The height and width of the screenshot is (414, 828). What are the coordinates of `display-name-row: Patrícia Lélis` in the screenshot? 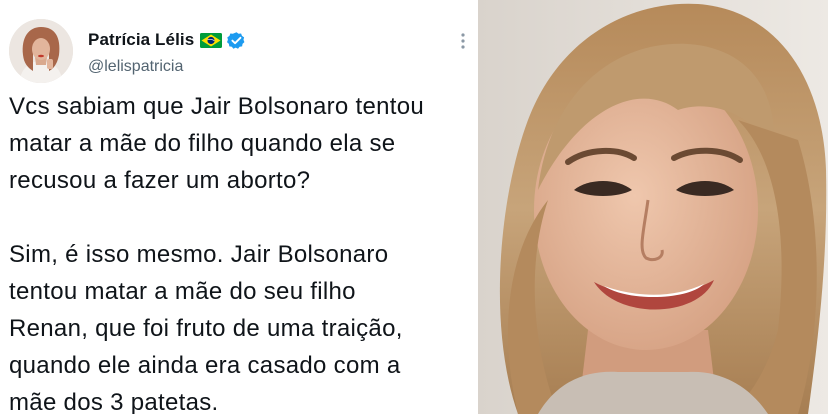 It's located at (167, 40).